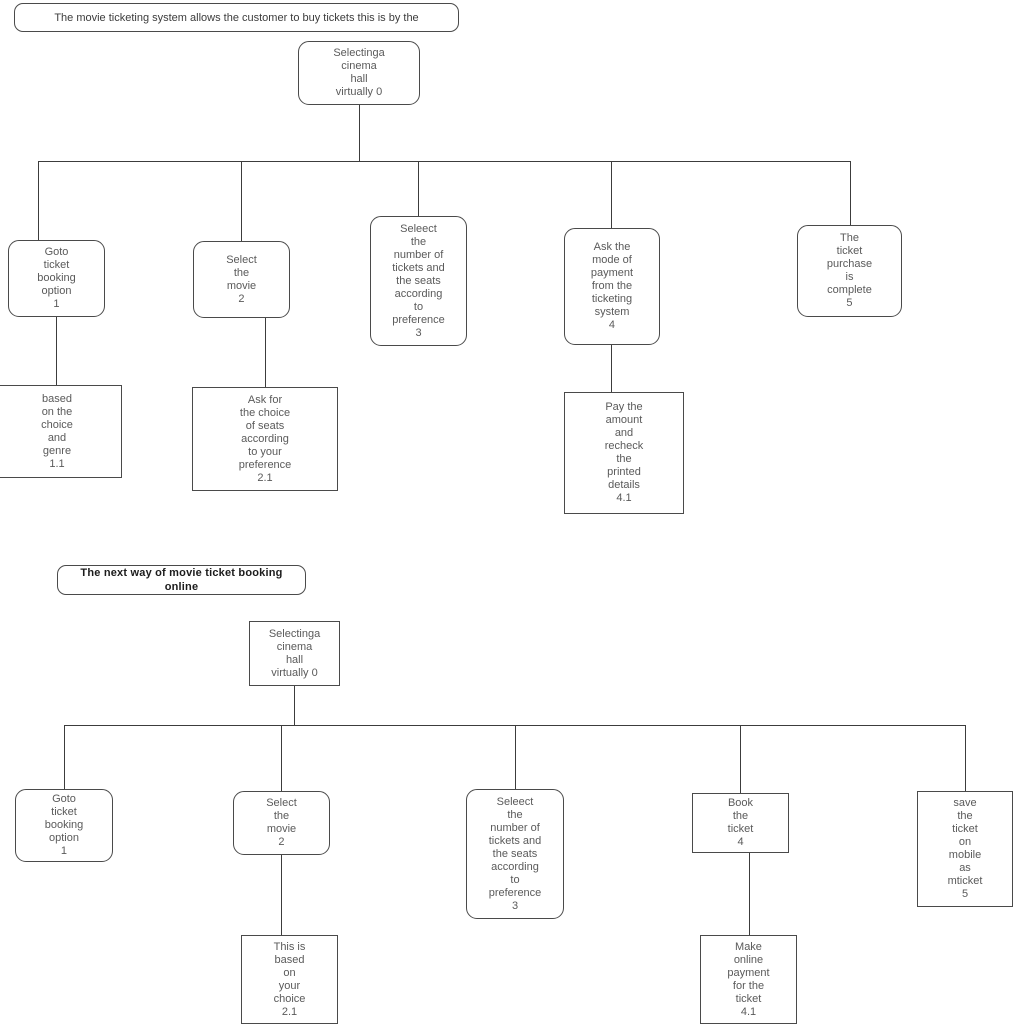 This screenshot has height=1024, width=1015. I want to click on diagram-2-subnode-4-1: Make online payment for the ticket 4.1, so click(748, 979).